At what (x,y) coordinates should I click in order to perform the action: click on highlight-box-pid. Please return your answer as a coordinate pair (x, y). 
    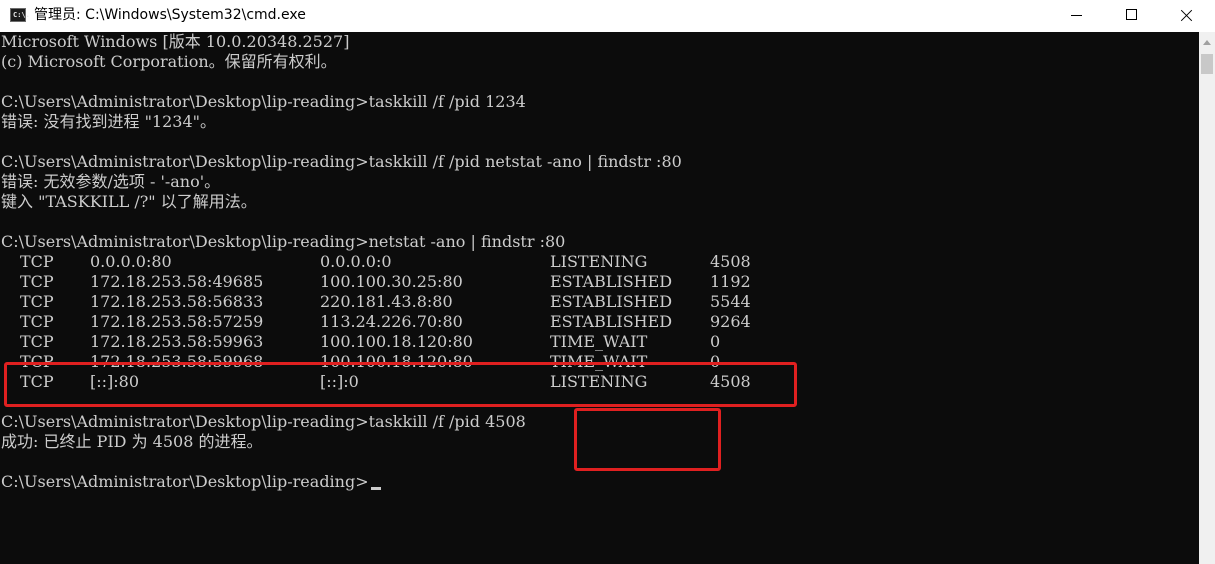
    Looking at the image, I should click on (647, 439).